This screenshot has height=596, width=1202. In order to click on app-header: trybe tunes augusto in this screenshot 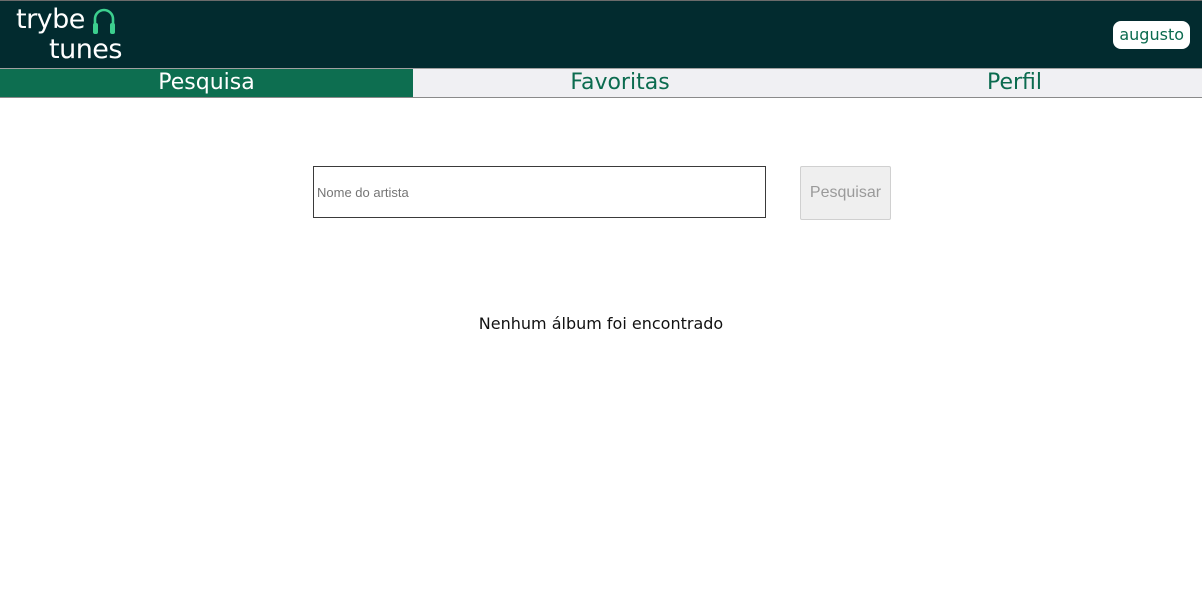, I will do `click(601, 34)`.